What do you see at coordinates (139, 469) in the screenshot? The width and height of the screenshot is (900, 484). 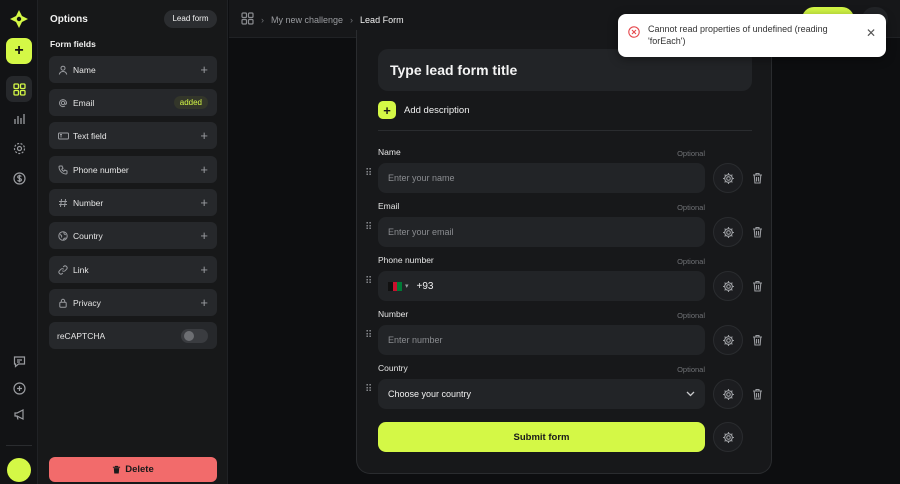 I see `delete-label: Delete` at bounding box center [139, 469].